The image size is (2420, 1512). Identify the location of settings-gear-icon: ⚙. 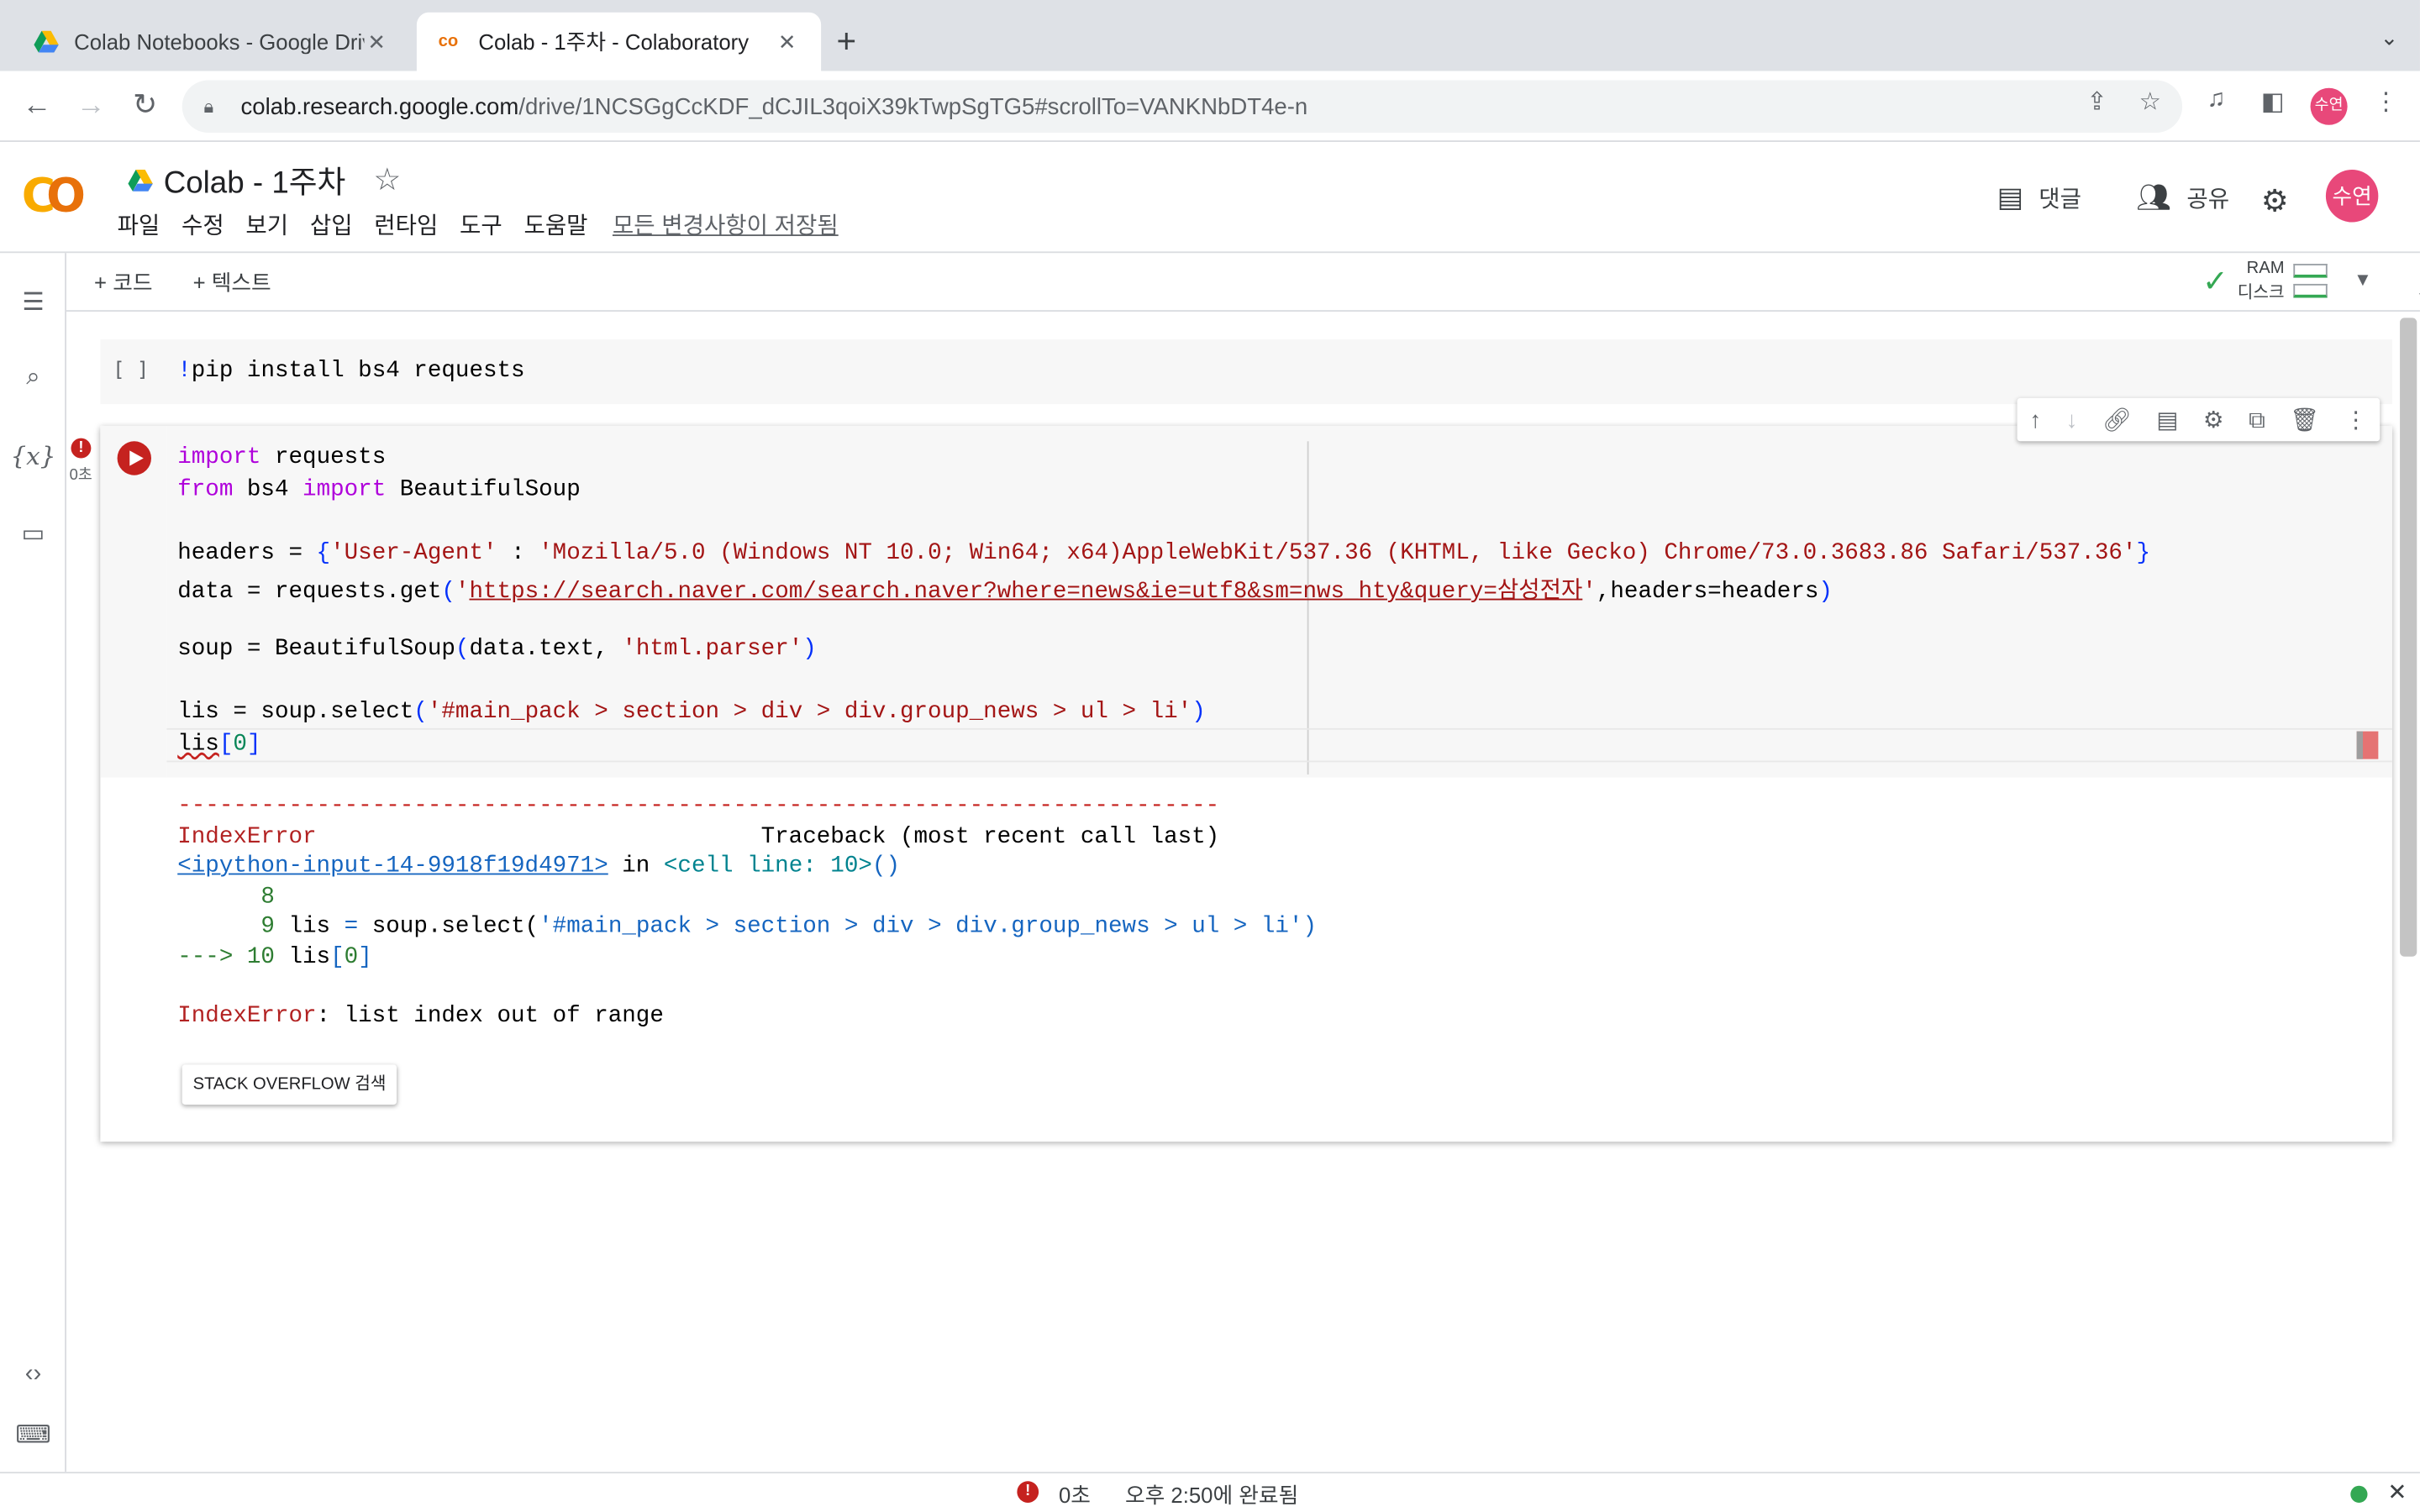
(2275, 201).